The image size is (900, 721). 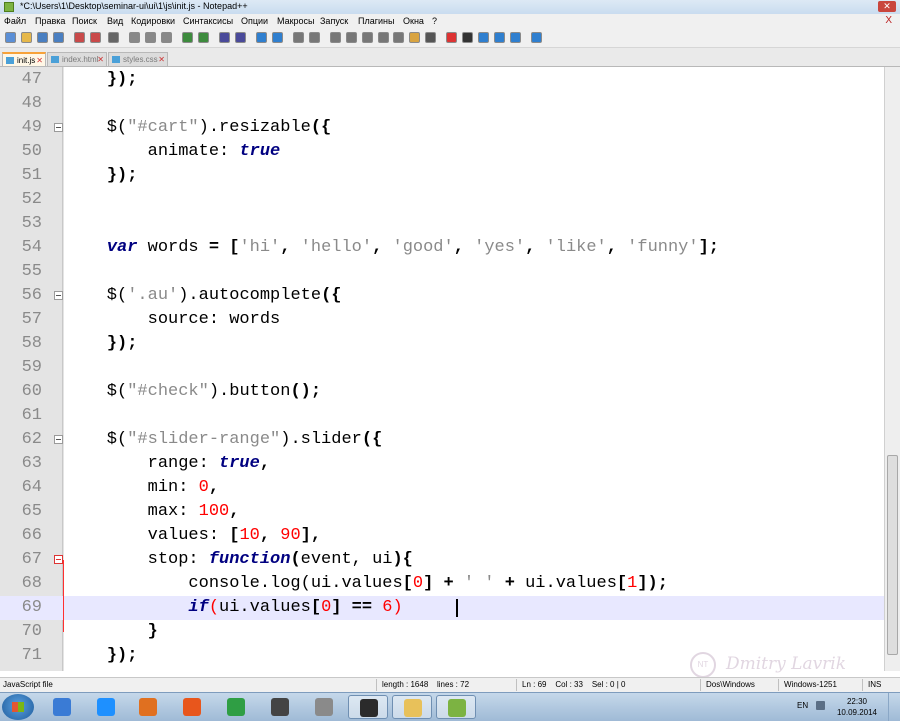 What do you see at coordinates (254, 21) in the screenshot?
I see `menu-item-6: Опции` at bounding box center [254, 21].